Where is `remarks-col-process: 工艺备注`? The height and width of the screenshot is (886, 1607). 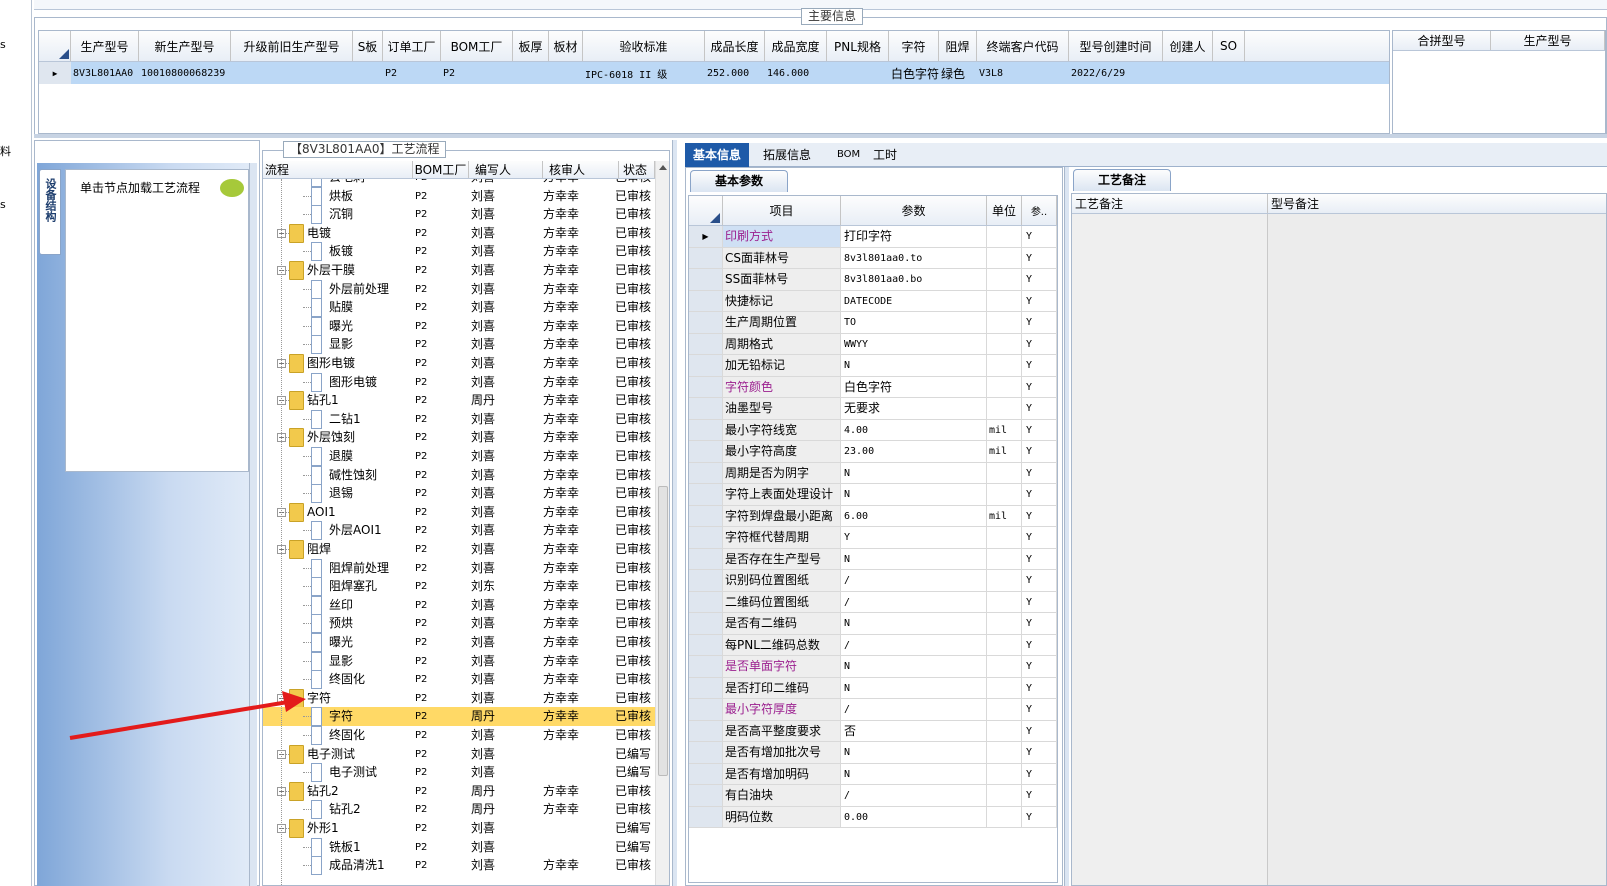 remarks-col-process: 工艺备注 is located at coordinates (1170, 203).